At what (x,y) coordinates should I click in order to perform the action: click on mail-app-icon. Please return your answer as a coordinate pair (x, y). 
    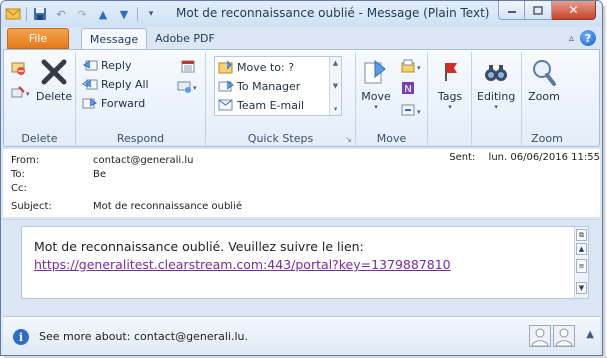
    Looking at the image, I should click on (13, 14).